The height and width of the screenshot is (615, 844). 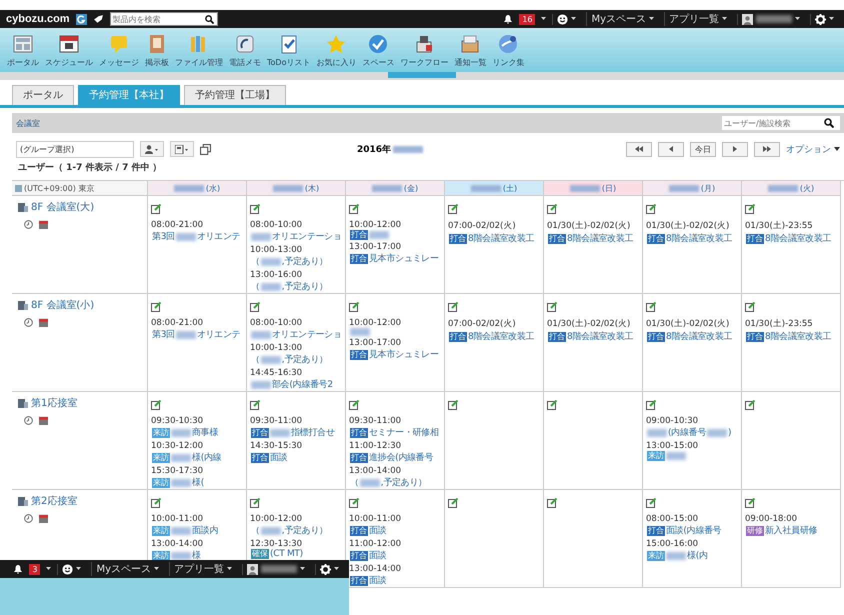 I want to click on app-launcher-item: 電話メモ, so click(x=245, y=50).